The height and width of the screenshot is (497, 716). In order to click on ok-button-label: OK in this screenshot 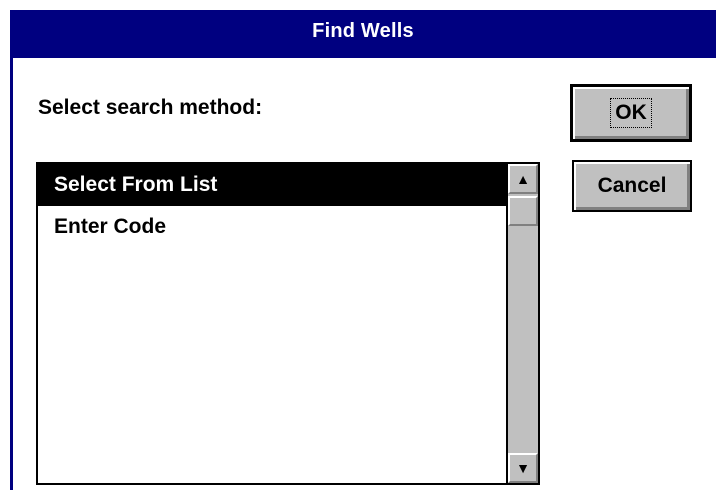, I will do `click(631, 113)`.